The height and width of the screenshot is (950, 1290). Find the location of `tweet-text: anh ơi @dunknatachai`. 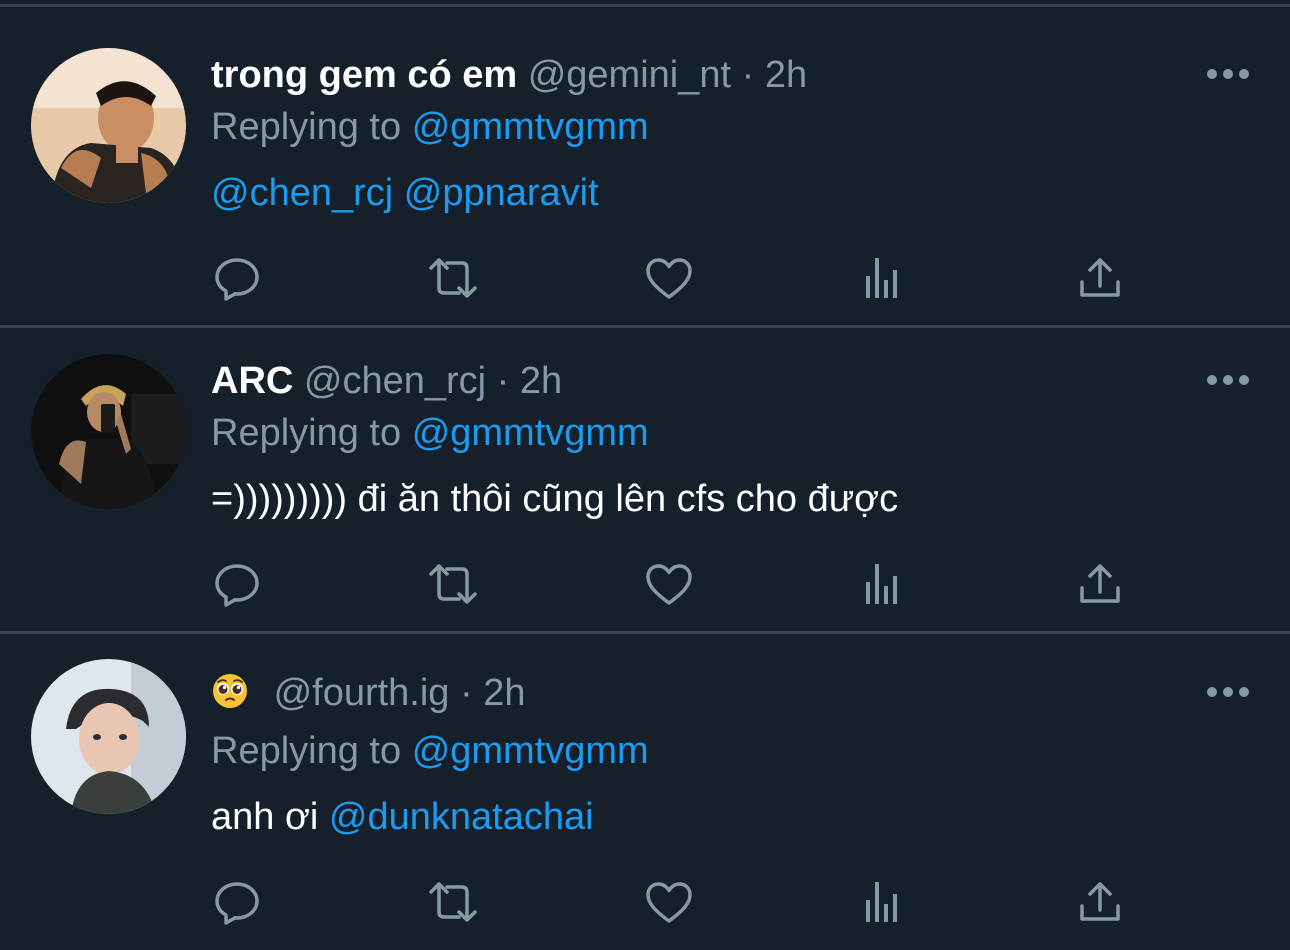

tweet-text: anh ơi @dunknatachai is located at coordinates (402, 817).